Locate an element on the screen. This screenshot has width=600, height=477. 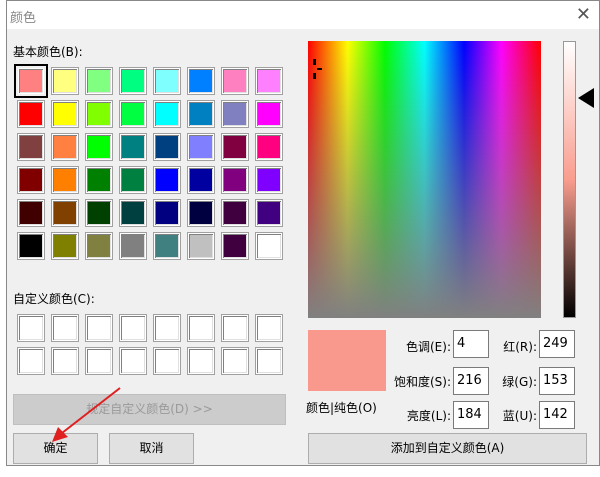
annotation-arrow-icon is located at coordinates (86, 414).